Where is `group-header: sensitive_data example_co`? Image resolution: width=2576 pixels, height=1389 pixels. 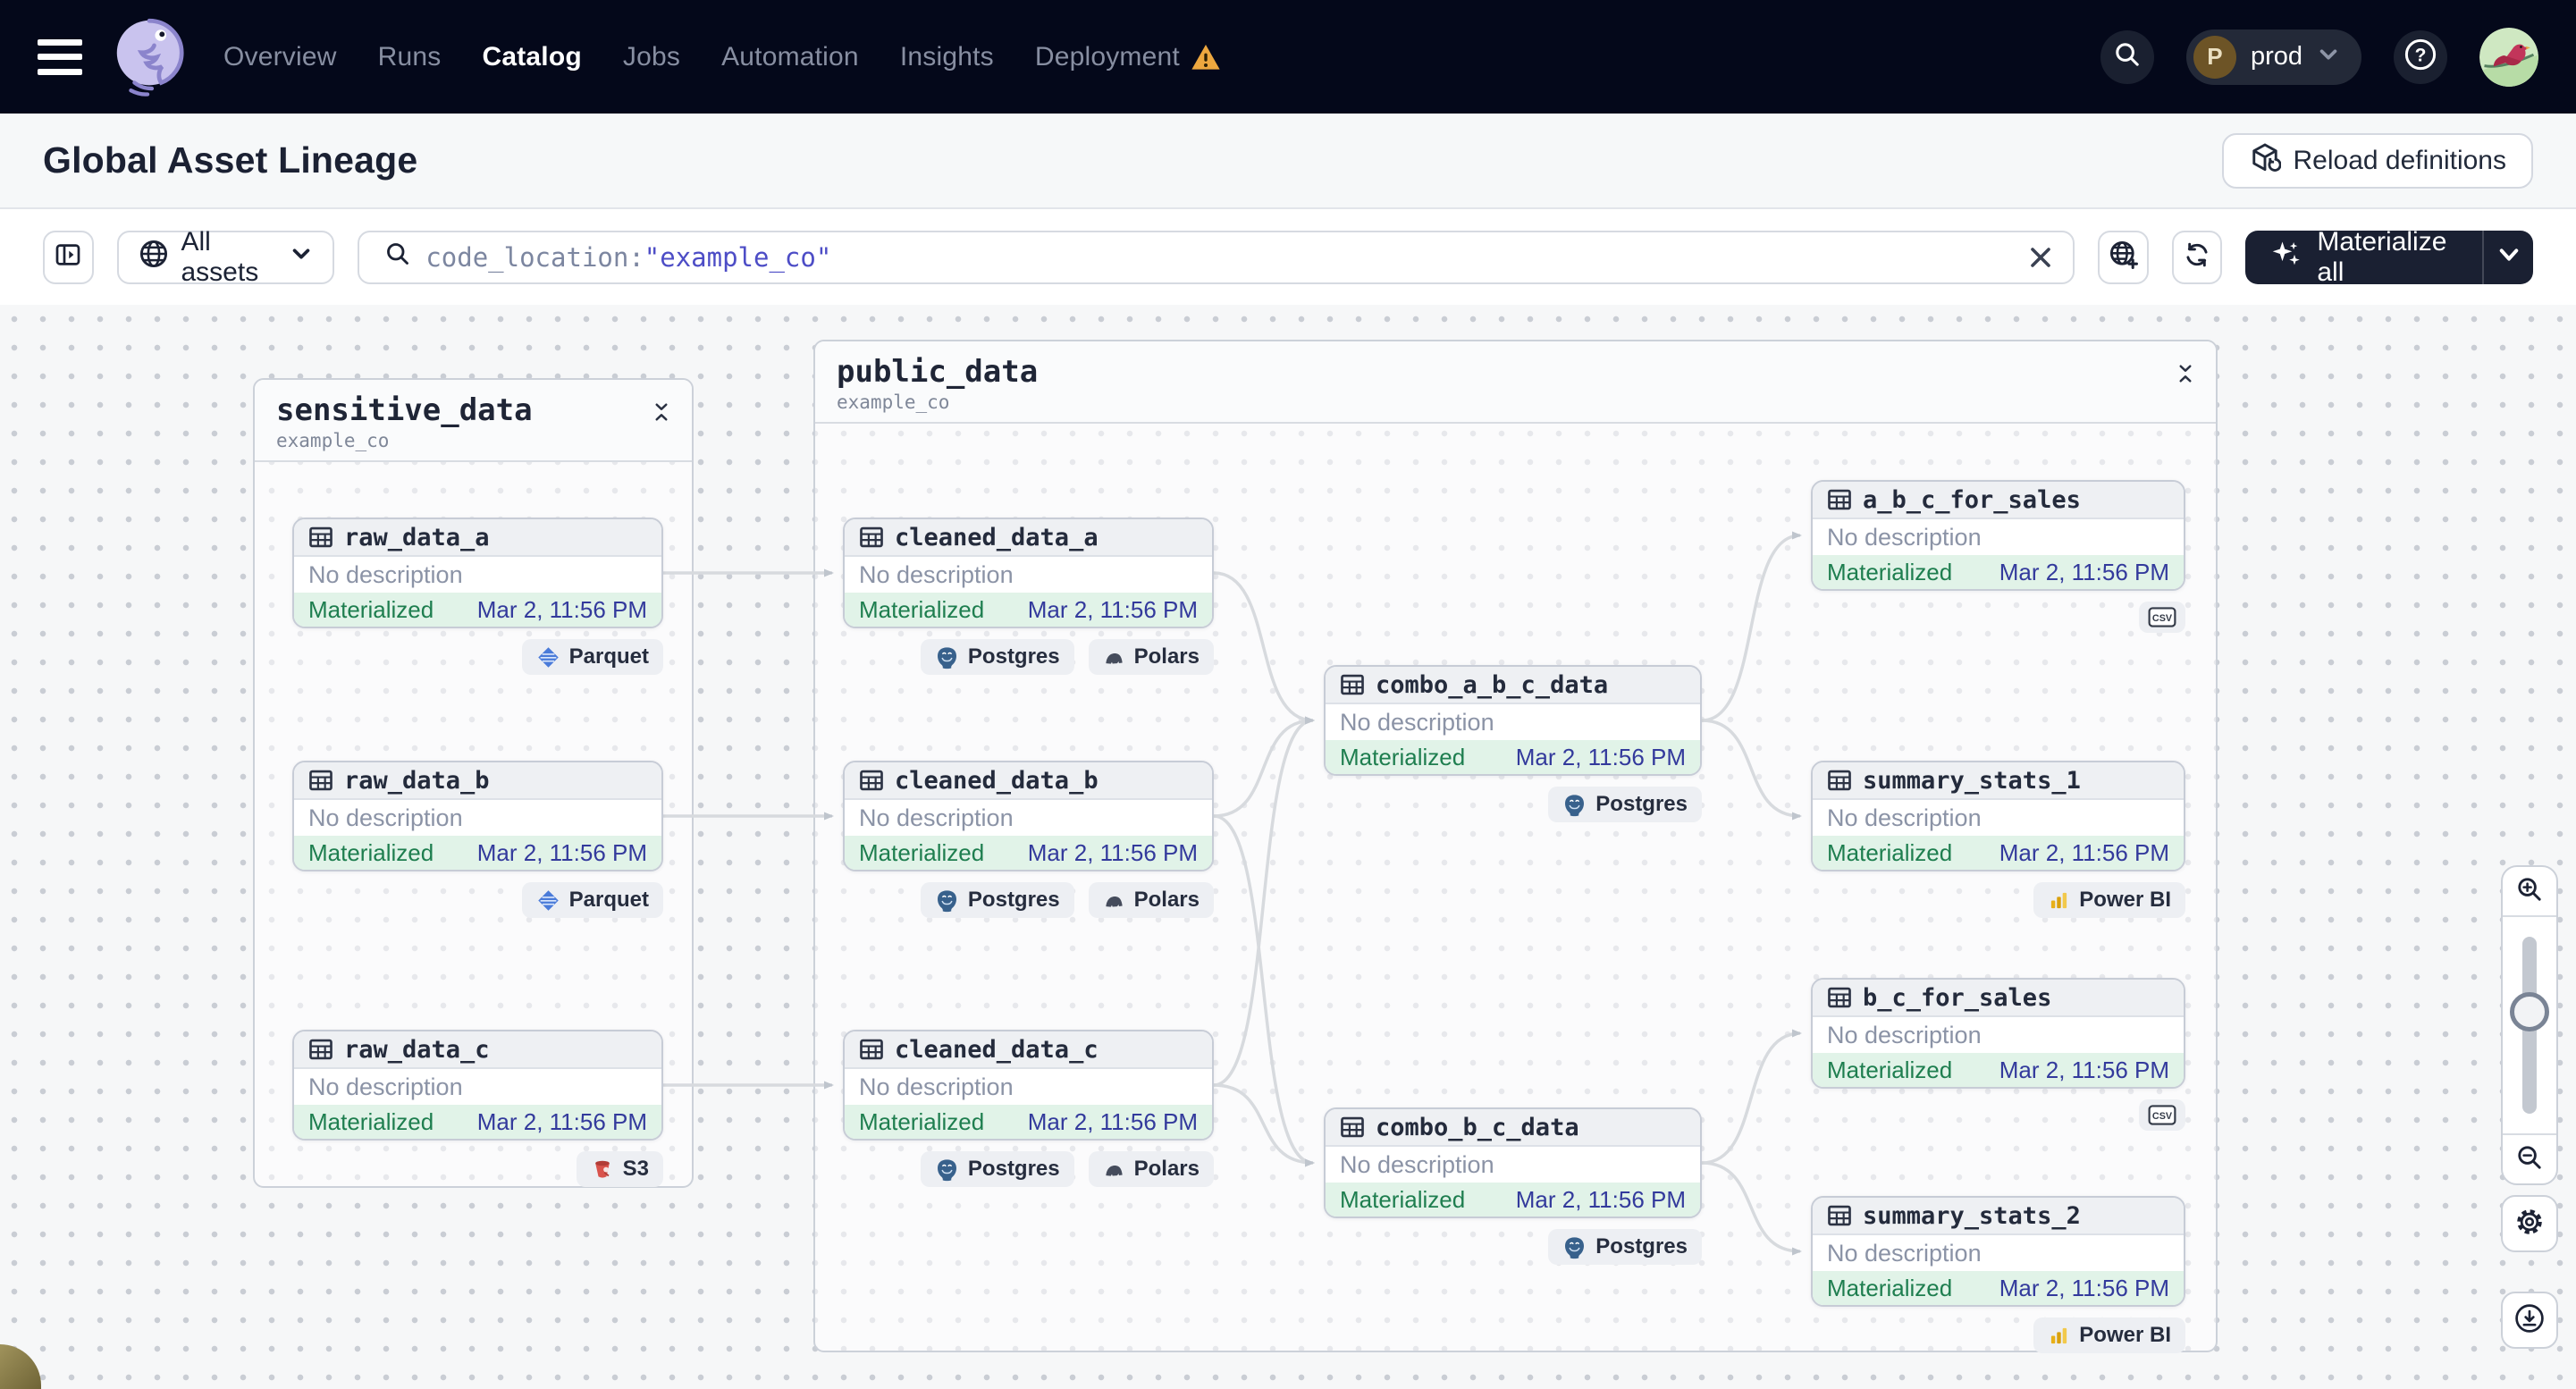
group-header: sensitive_data example_co is located at coordinates (474, 421).